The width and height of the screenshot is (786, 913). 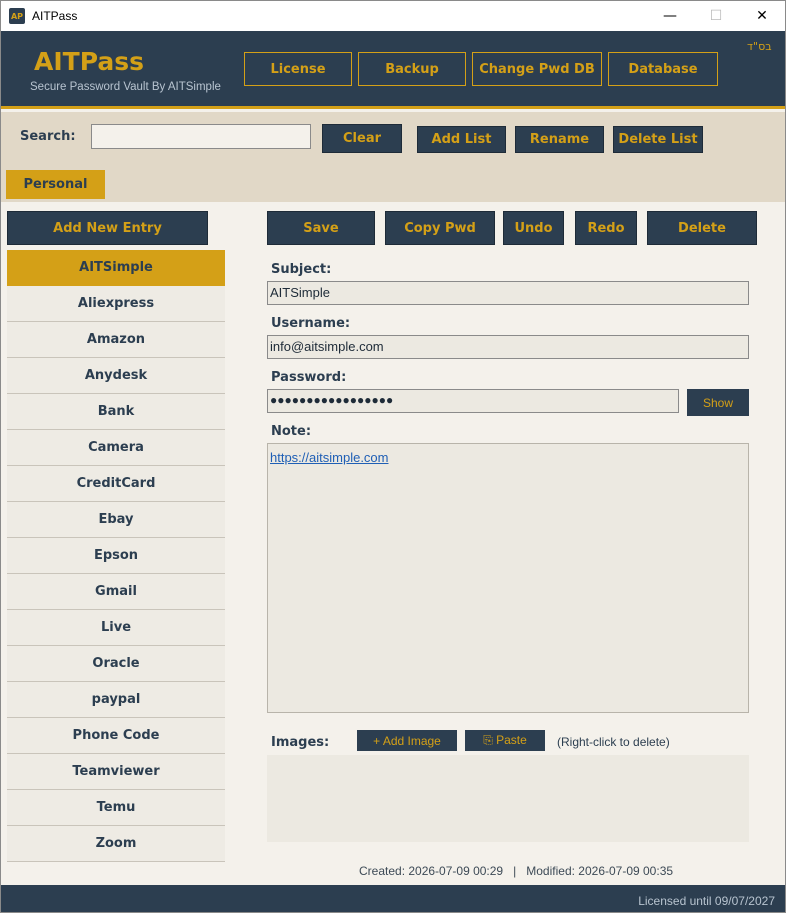 What do you see at coordinates (706, 901) in the screenshot?
I see `license-status: Licensed until 09/07/2027` at bounding box center [706, 901].